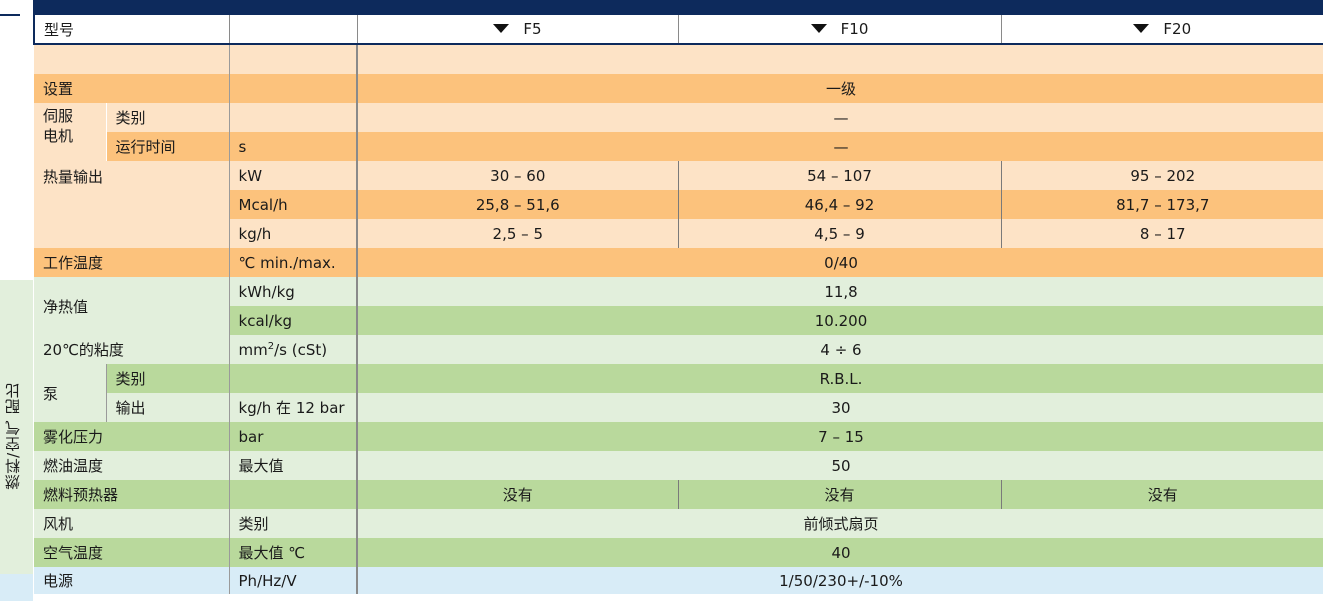  I want to click on viscosity-value: 4 ÷ 6, so click(839, 349).